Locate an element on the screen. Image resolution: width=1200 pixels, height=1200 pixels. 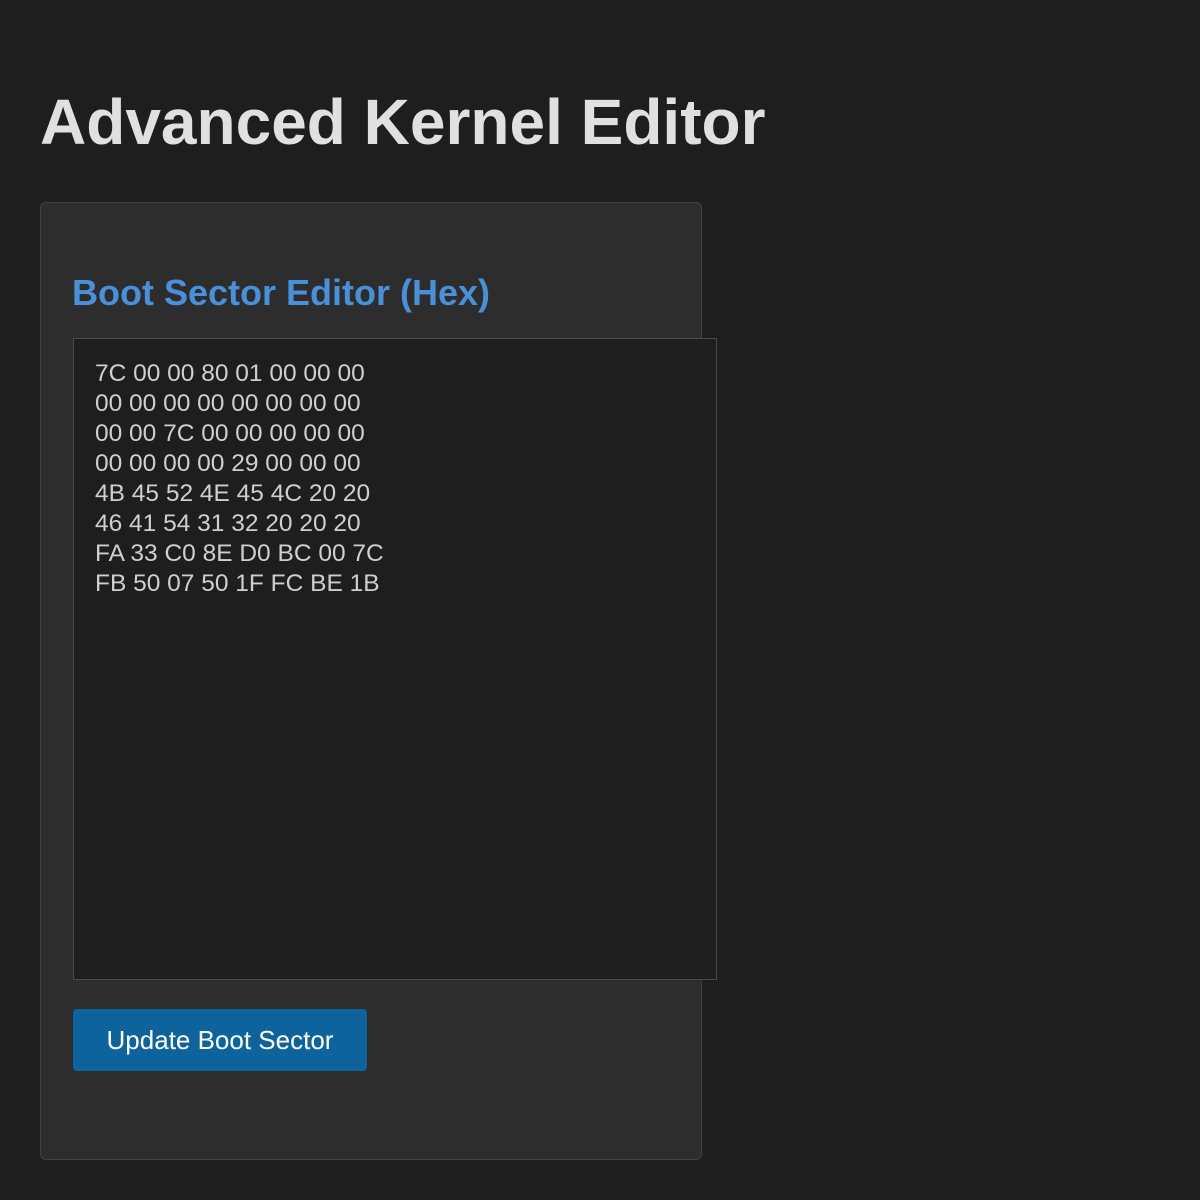
update-boot-sector-button: Update Boot Sector is located at coordinates (220, 1040).